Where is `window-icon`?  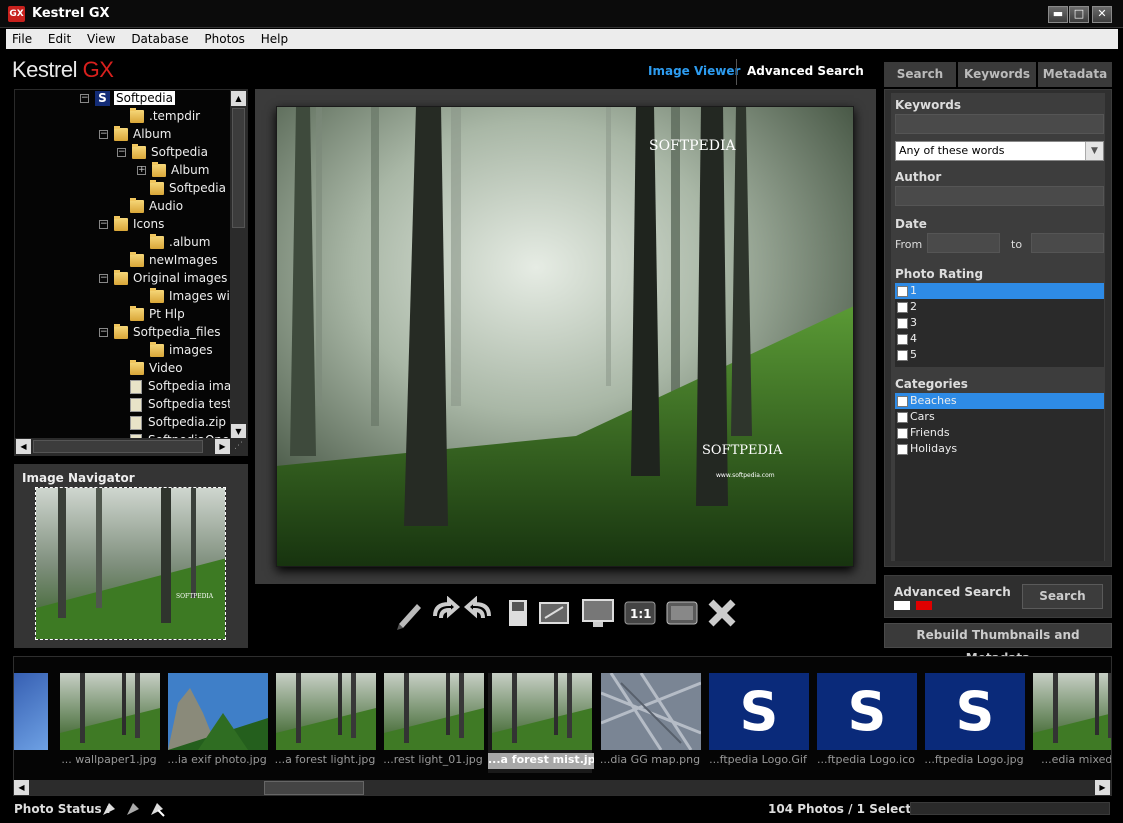 window-icon is located at coordinates (682, 613).